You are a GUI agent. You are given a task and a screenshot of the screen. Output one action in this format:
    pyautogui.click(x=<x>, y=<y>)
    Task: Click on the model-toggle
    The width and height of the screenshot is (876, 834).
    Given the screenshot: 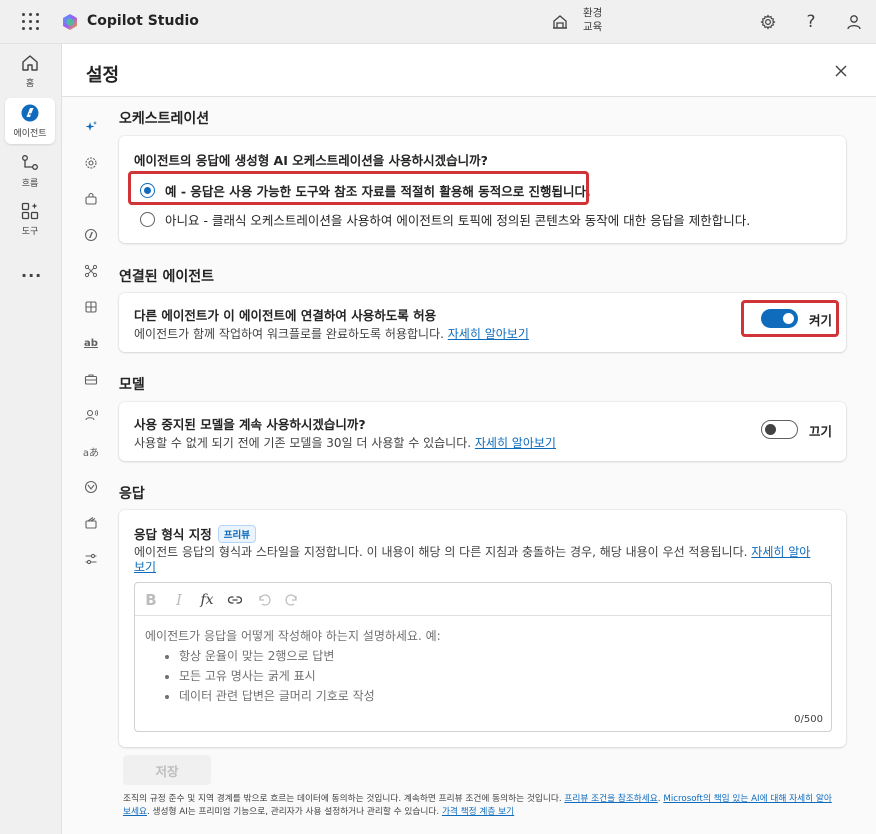 What is the action you would take?
    pyautogui.click(x=779, y=429)
    